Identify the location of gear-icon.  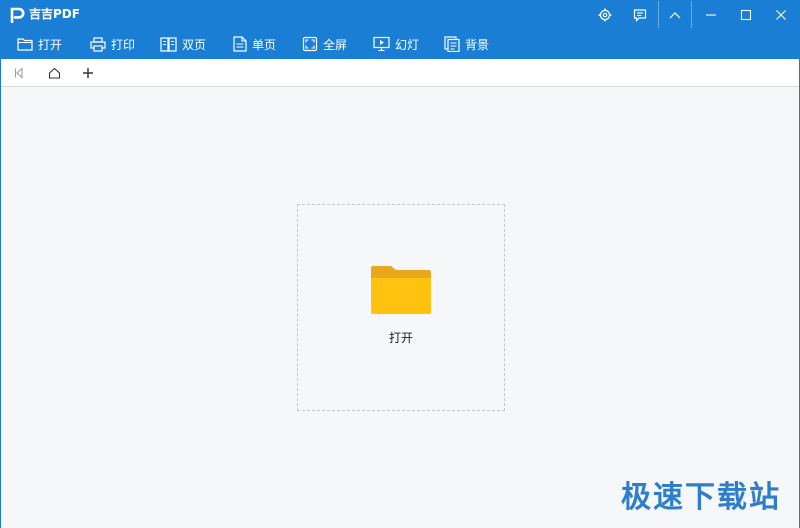
(605, 14).